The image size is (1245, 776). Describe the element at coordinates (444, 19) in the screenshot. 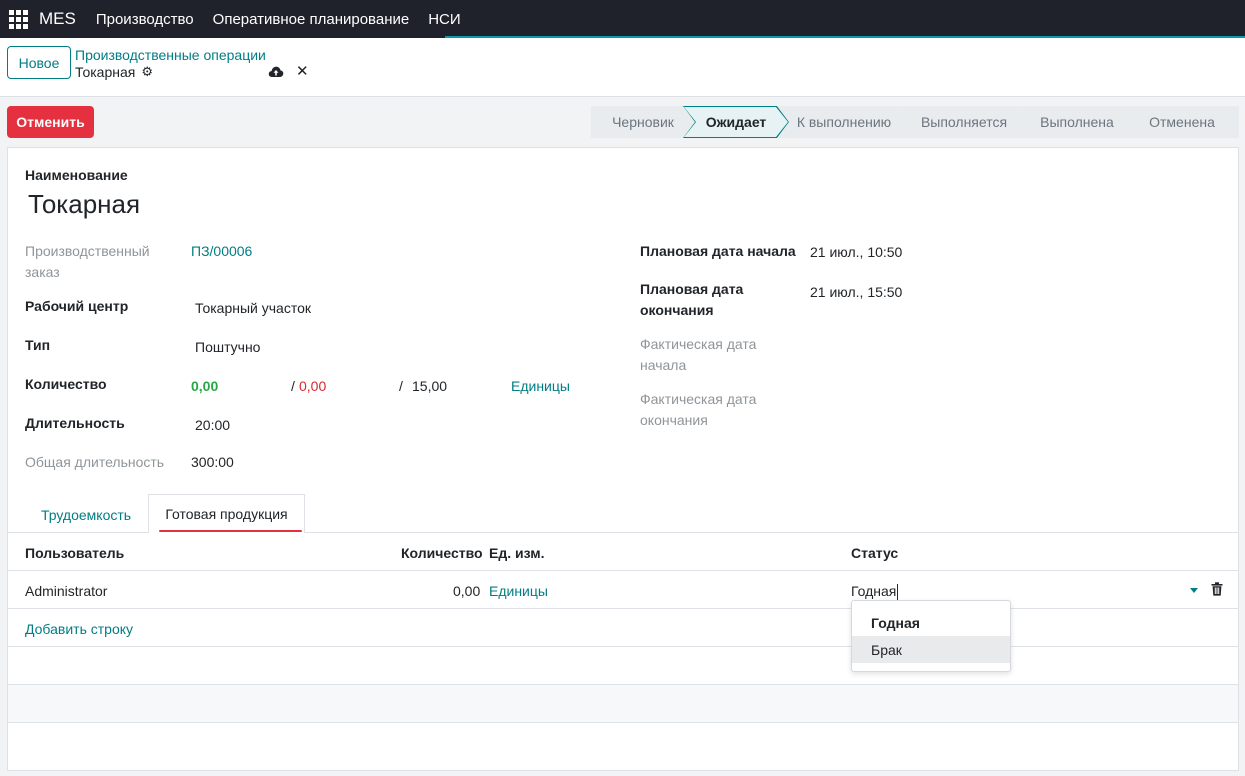

I see `menu-master-data: НСИ` at that location.